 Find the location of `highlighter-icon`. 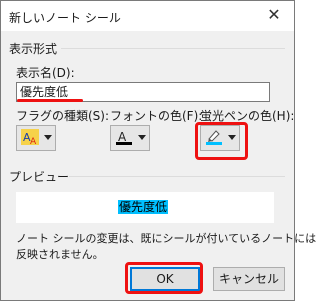

highlighter-icon is located at coordinates (214, 137).